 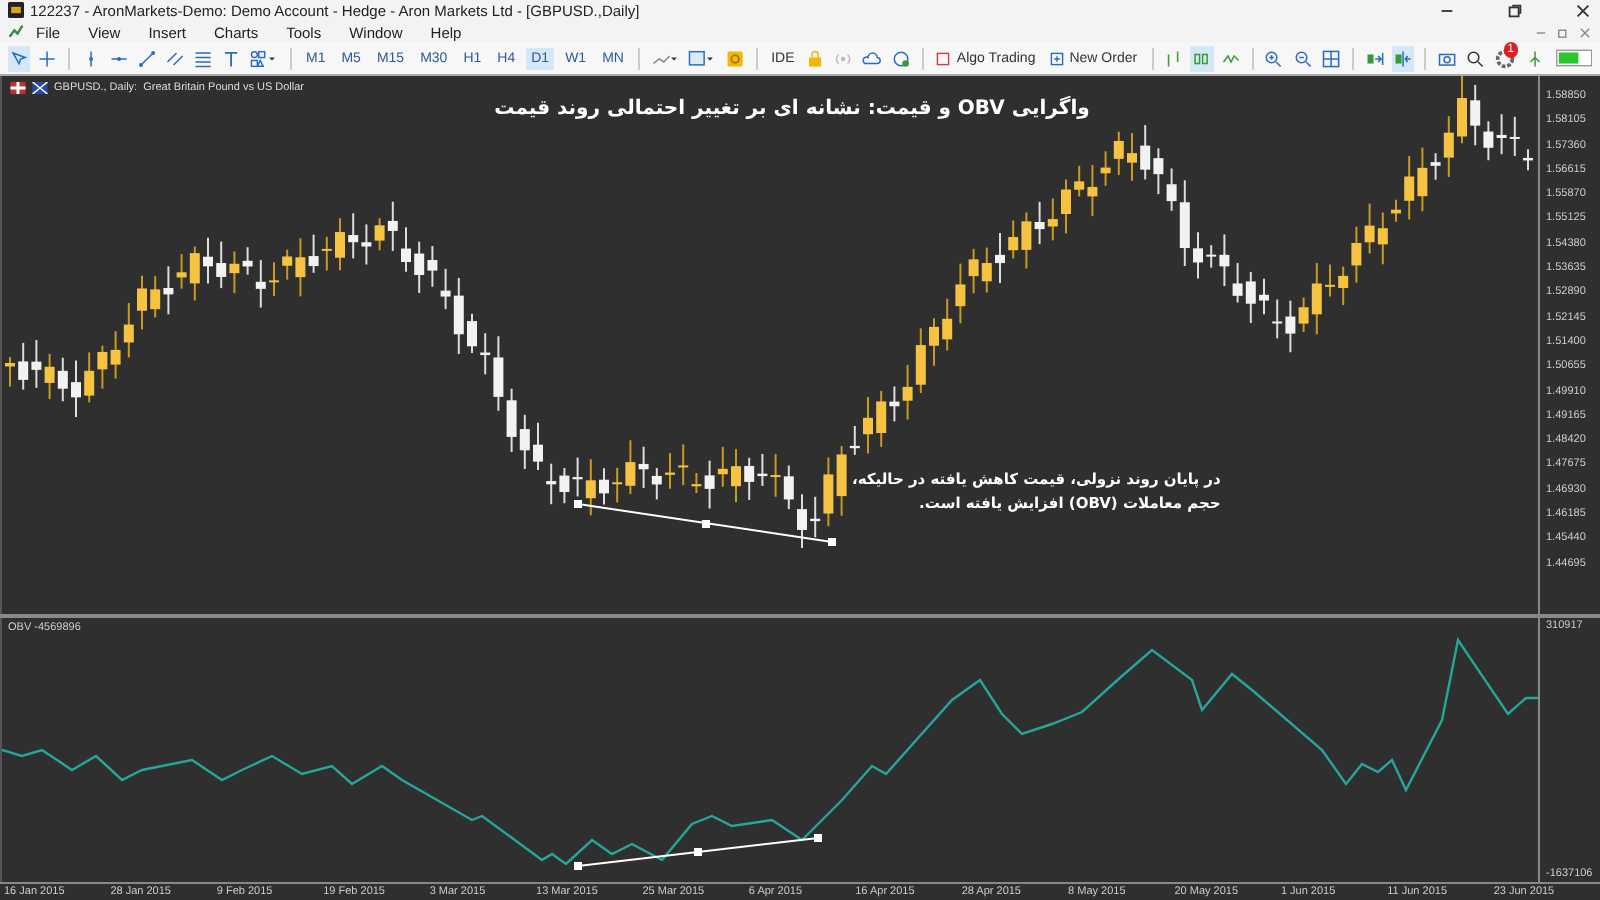 I want to click on candlestick-icon, so click(x=1202, y=58).